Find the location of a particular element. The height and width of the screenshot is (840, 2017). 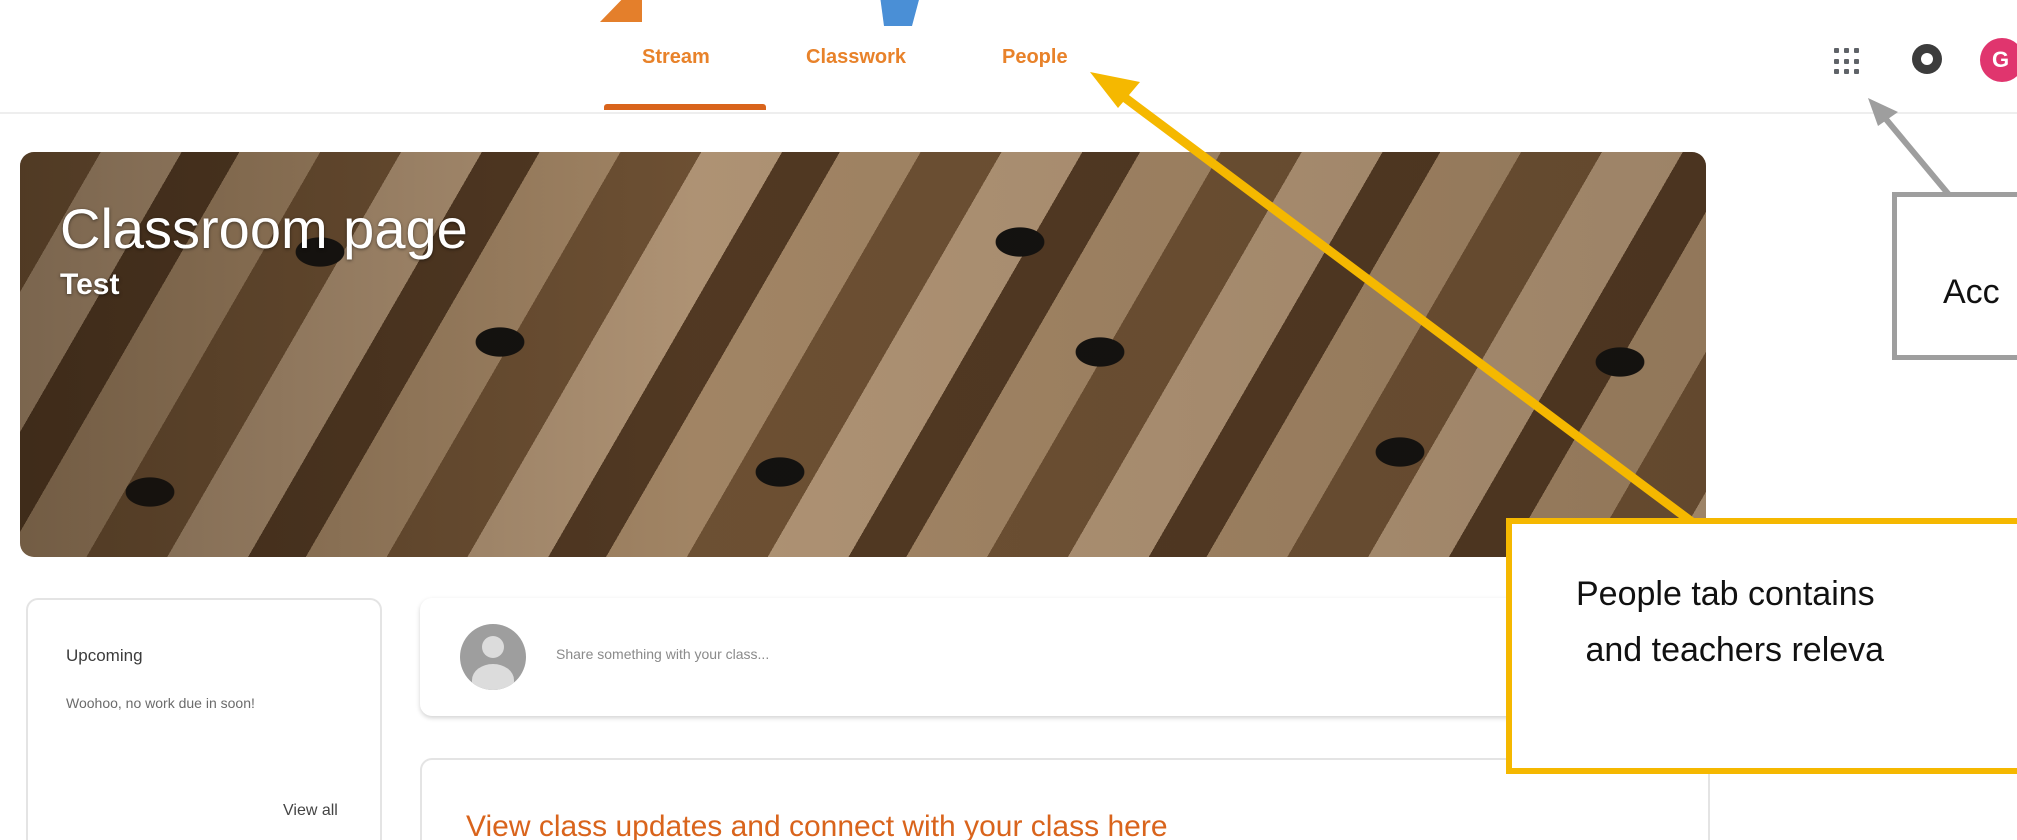

apps-grid-icon is located at coordinates (1849, 62).